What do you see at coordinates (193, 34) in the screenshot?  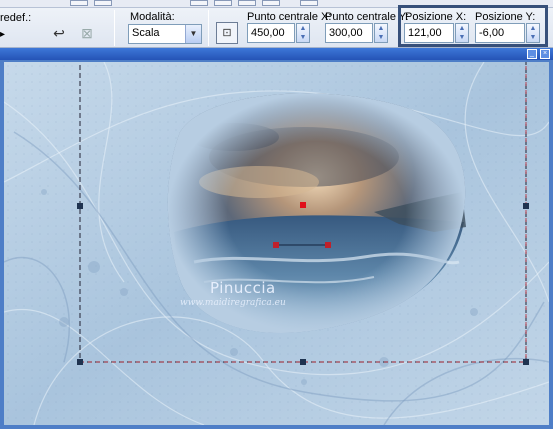 I see `chevron-down-icon: ▼` at bounding box center [193, 34].